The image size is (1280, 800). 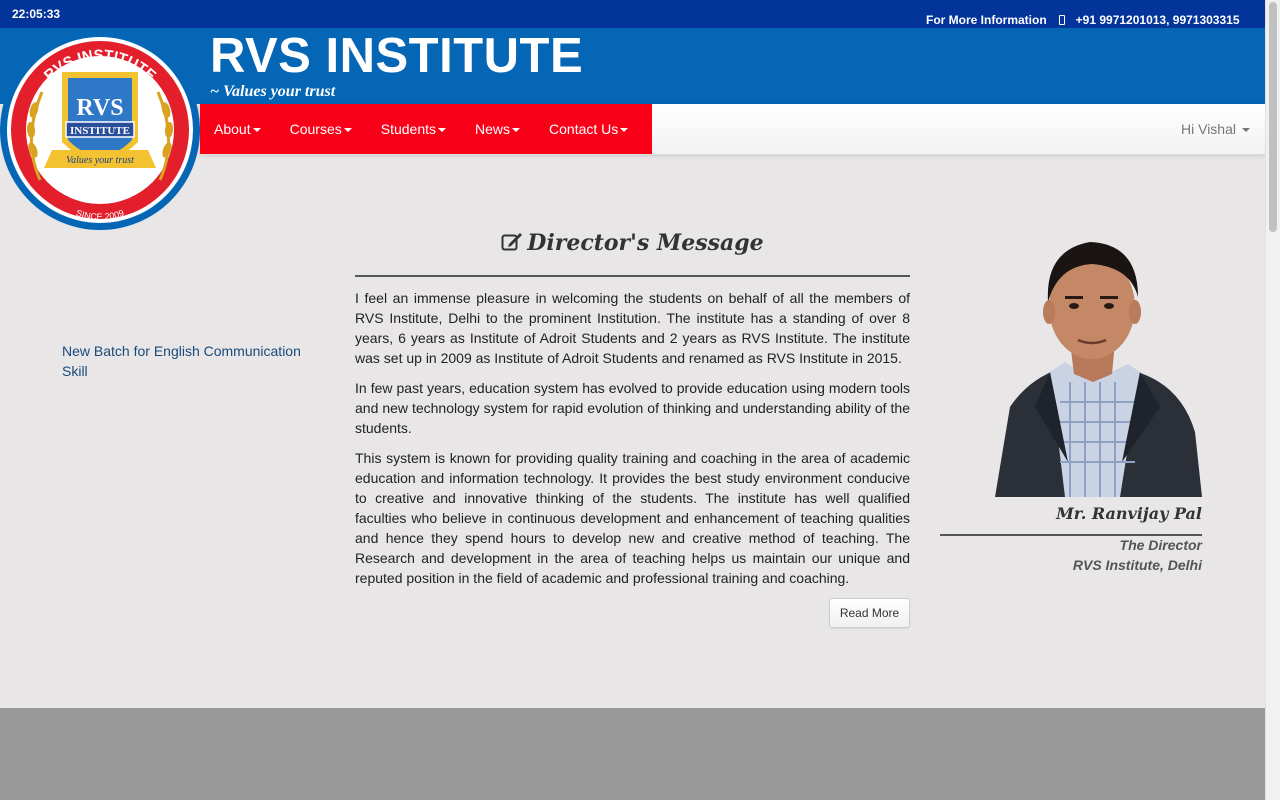 What do you see at coordinates (100, 160) in the screenshot?
I see `logo-ribbon-text: Values your trust` at bounding box center [100, 160].